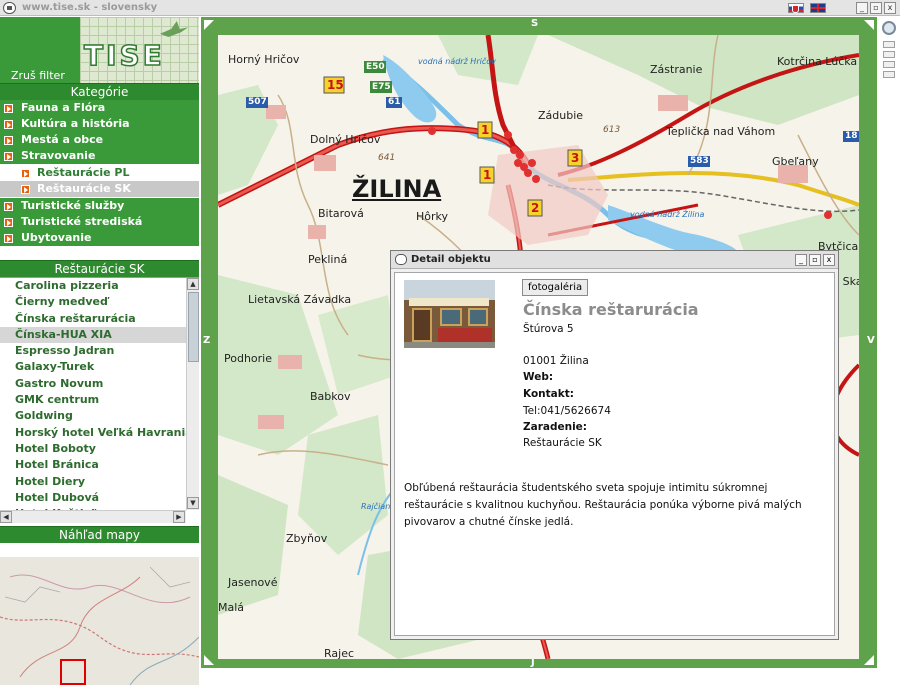 The width and height of the screenshot is (900, 685). Describe the element at coordinates (93, 449) in the screenshot. I see `list-item: Hotel Boboty` at that location.